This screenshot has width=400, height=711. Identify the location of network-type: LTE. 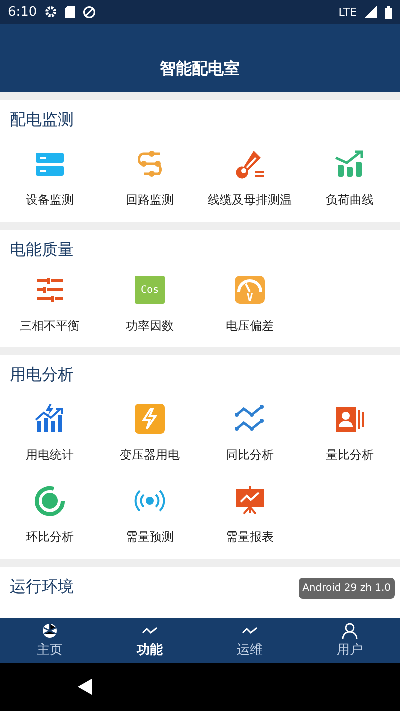
(347, 12).